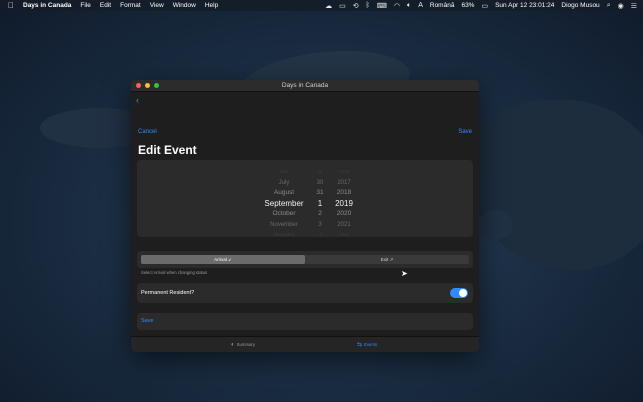 The width and height of the screenshot is (643, 402). Describe the element at coordinates (621, 6) in the screenshot. I see `siri-icon: ◉` at that location.